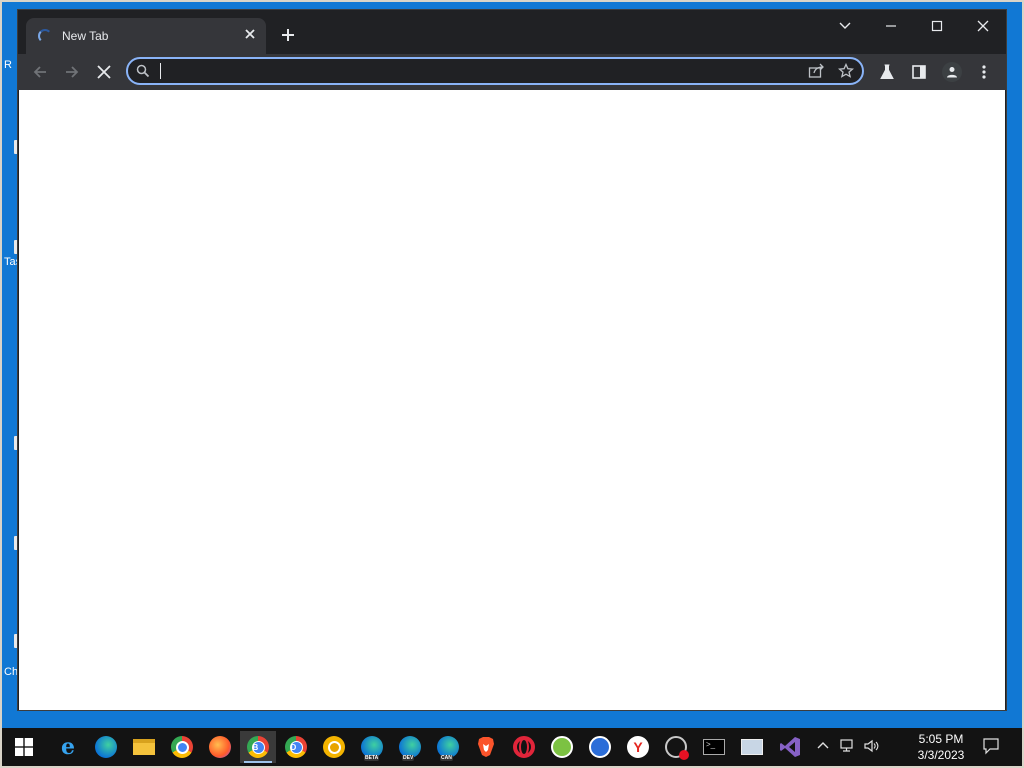 This screenshot has width=1024, height=768. What do you see at coordinates (676, 747) in the screenshot?
I see `speed-test-icon` at bounding box center [676, 747].